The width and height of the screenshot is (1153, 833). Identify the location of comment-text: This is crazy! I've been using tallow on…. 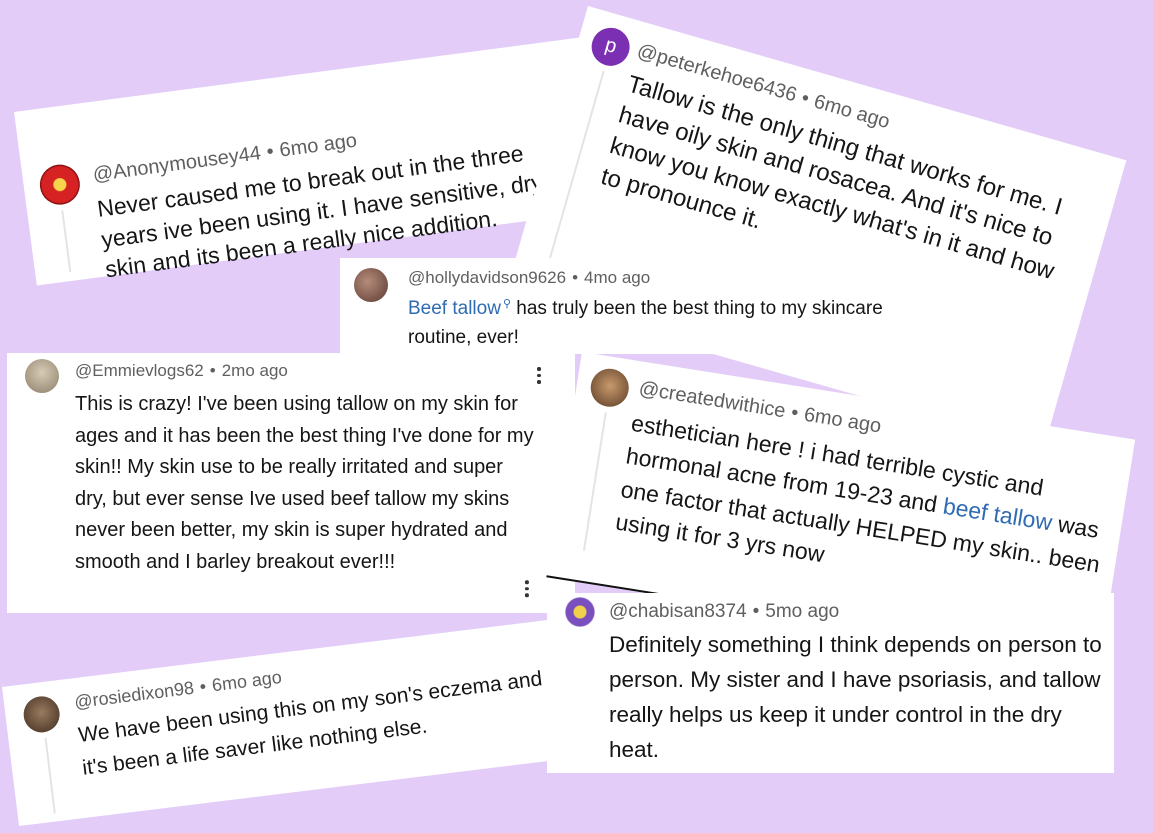
(304, 483).